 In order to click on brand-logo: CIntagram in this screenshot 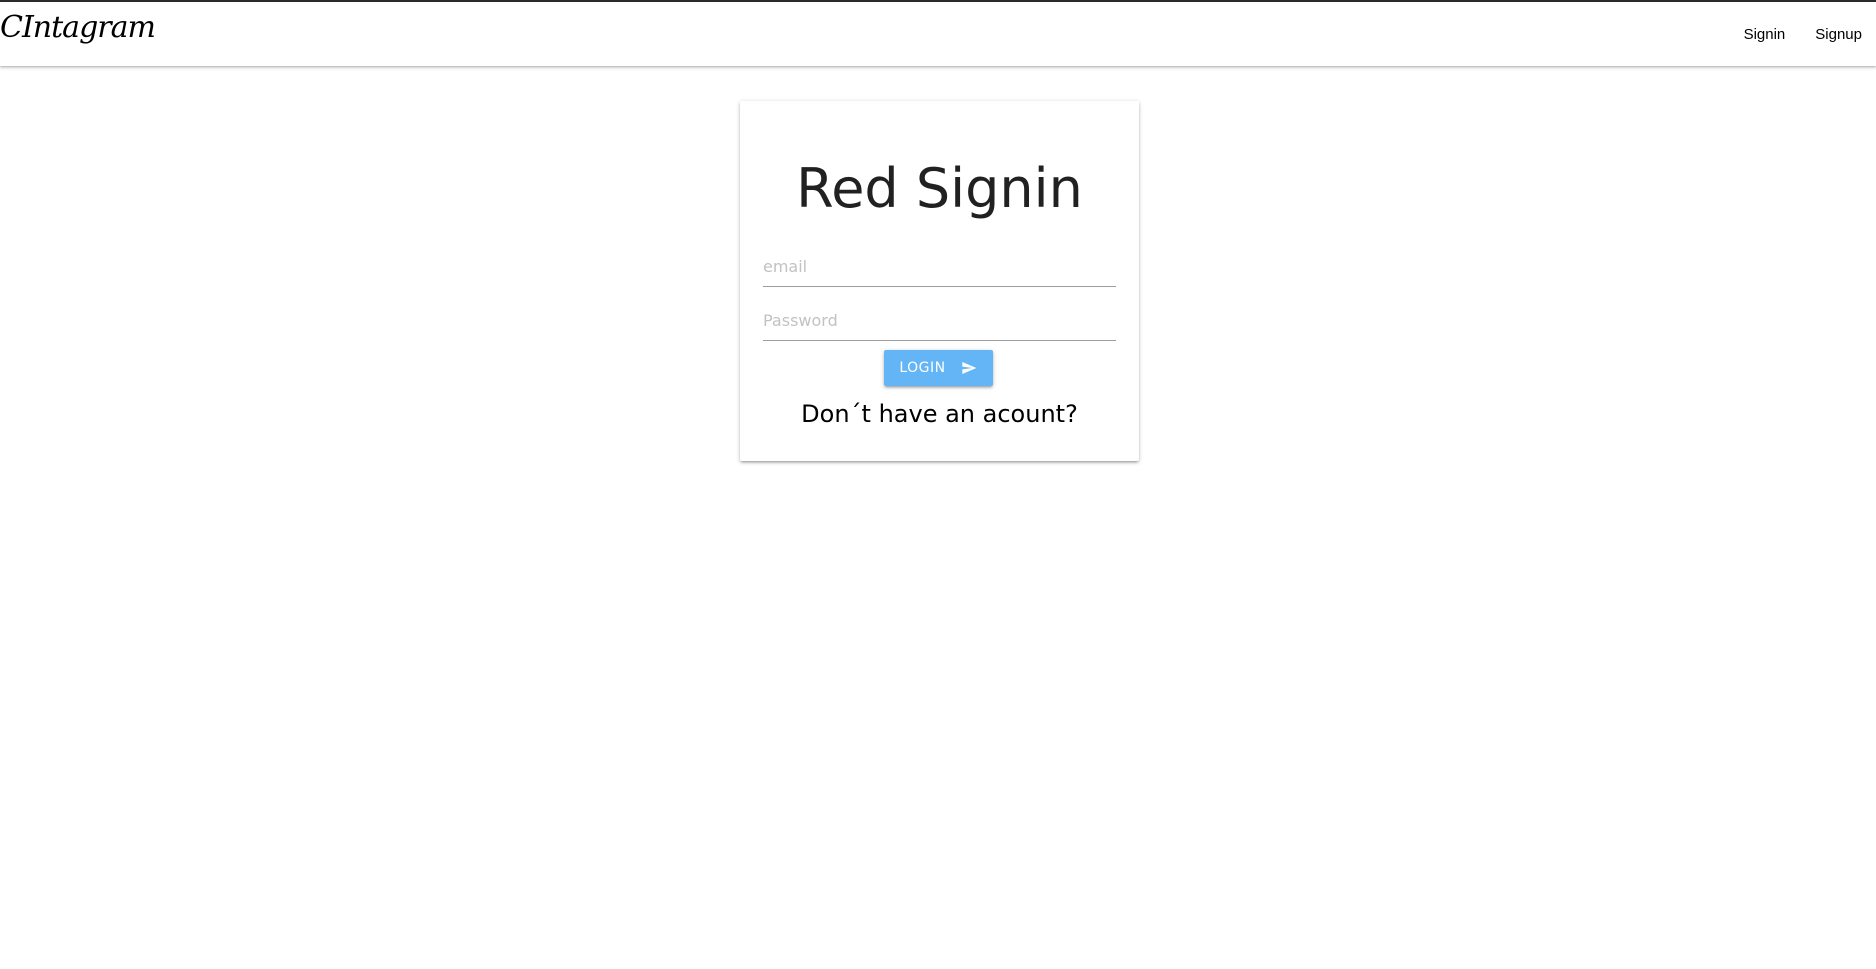, I will do `click(78, 27)`.